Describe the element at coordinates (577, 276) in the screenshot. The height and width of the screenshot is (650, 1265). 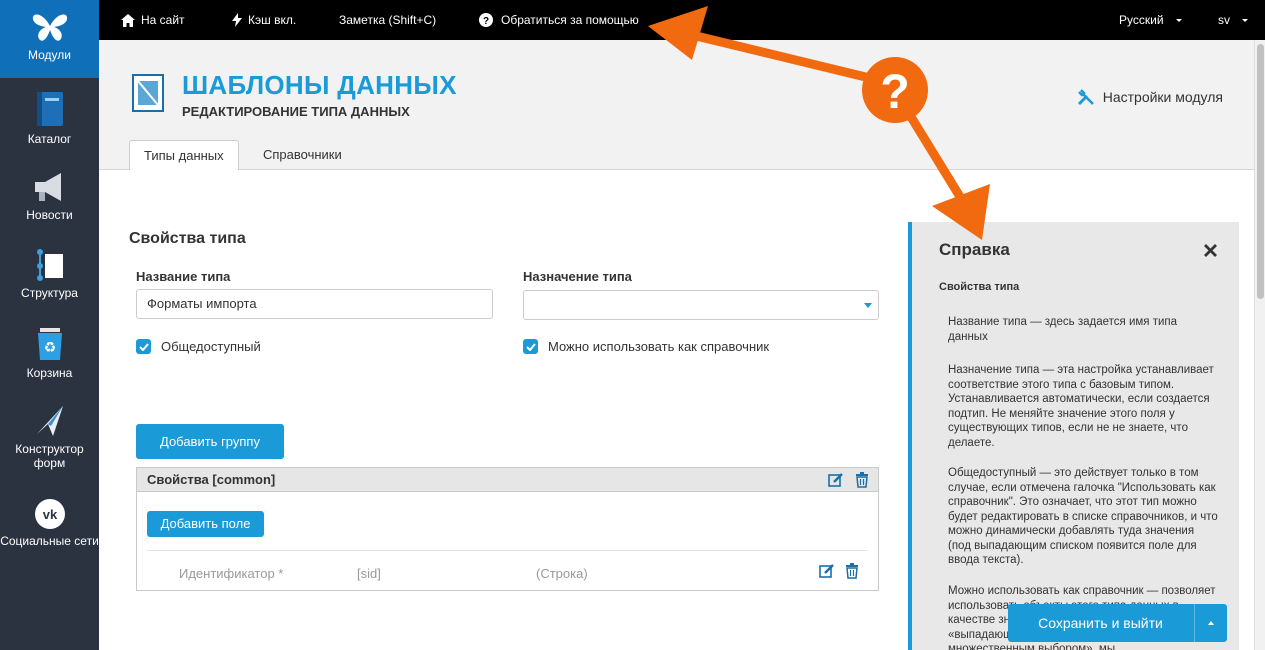
I see `type-purpose-label: Назначение типа` at that location.